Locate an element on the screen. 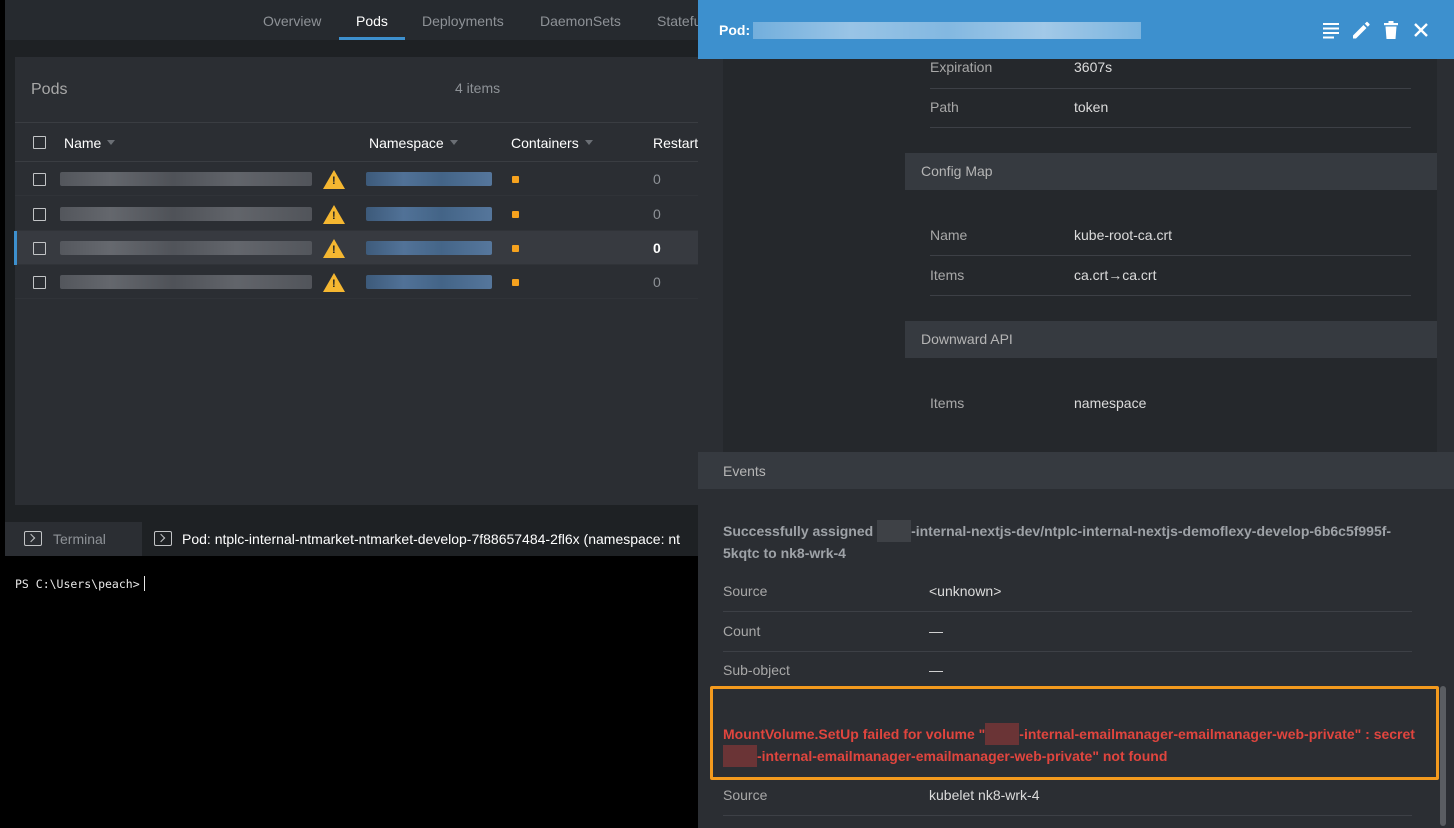  dock-tab-terminal-label: Terminal is located at coordinates (79, 539).